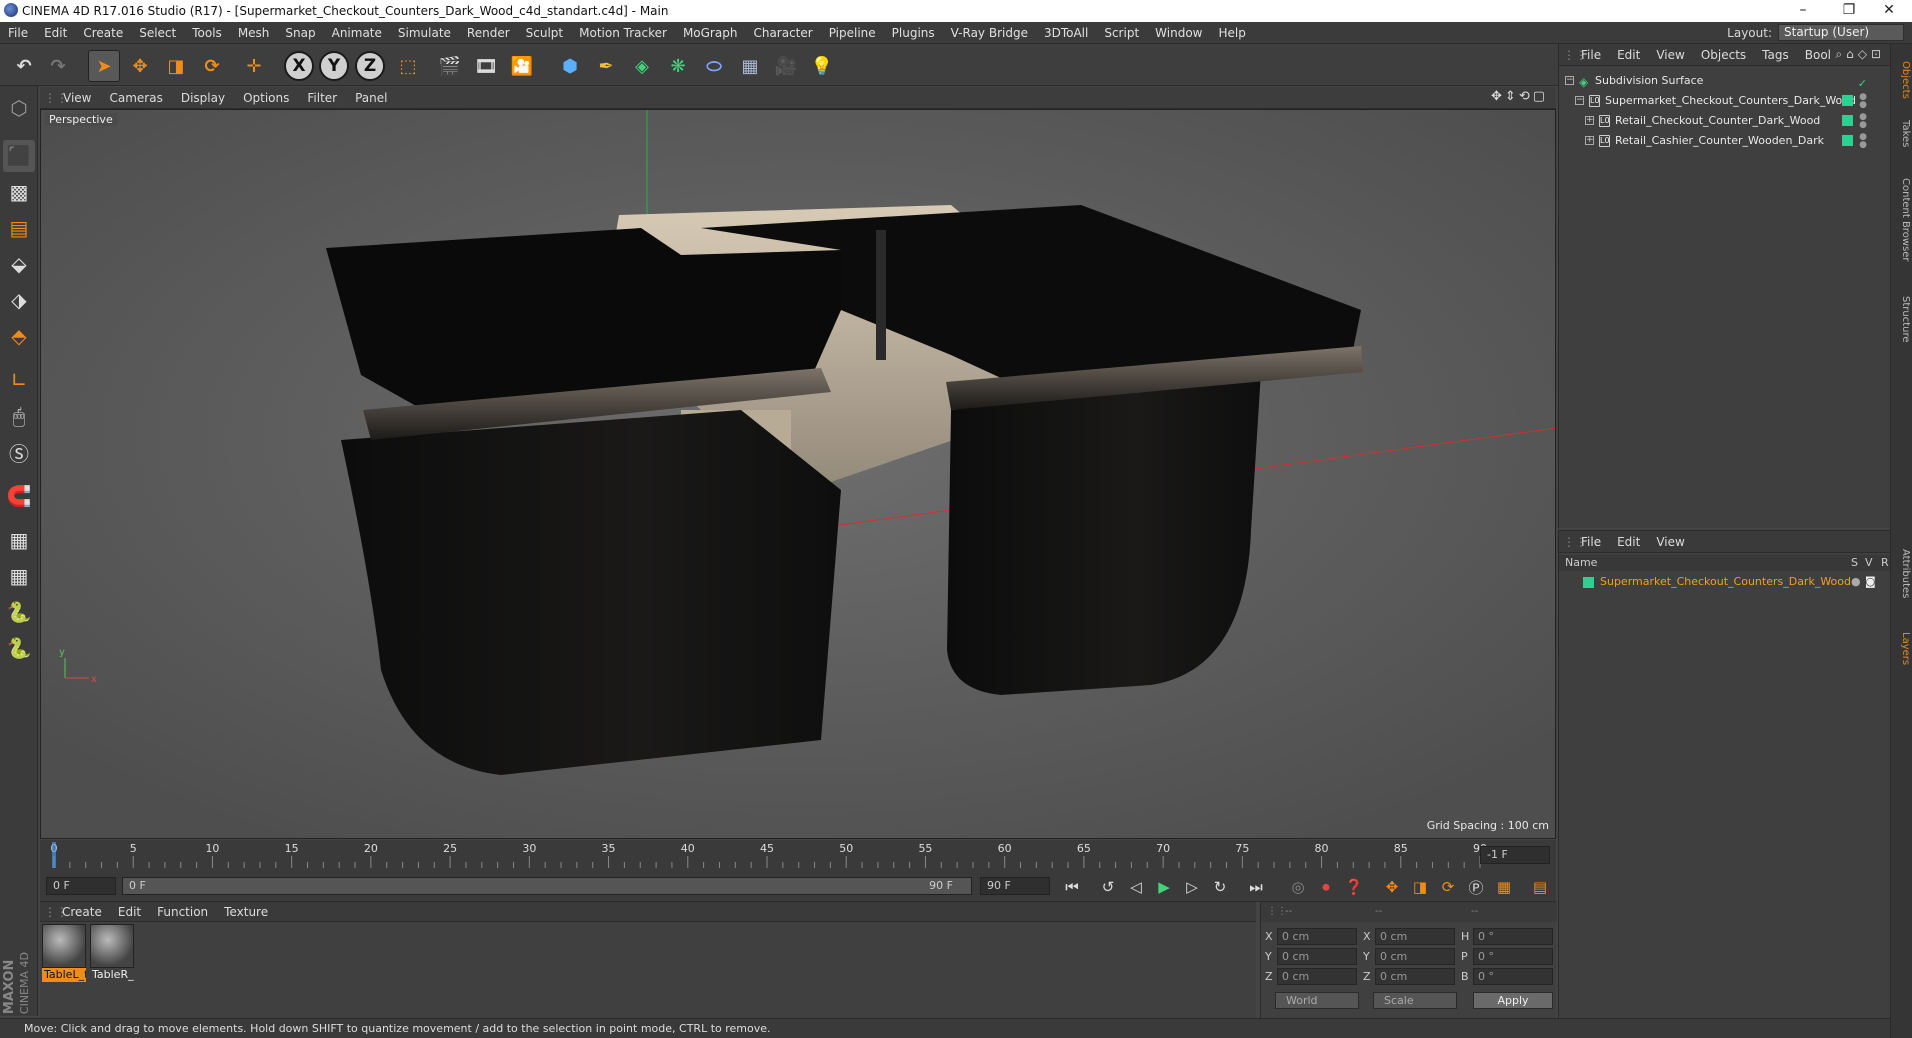  What do you see at coordinates (714, 66) in the screenshot?
I see `deformer-icon: ⬭` at bounding box center [714, 66].